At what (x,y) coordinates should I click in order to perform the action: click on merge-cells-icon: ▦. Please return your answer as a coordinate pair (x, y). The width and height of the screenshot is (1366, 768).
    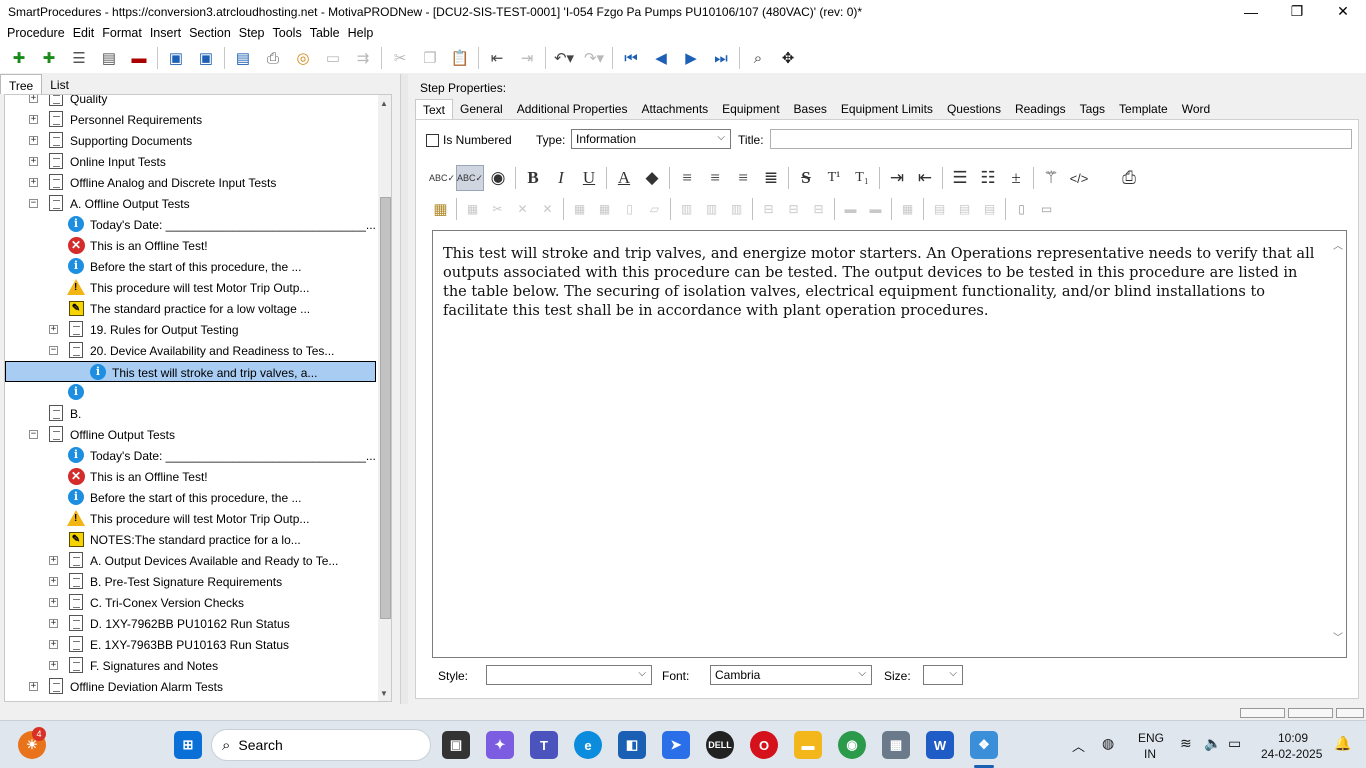
    Looking at the image, I should click on (579, 209).